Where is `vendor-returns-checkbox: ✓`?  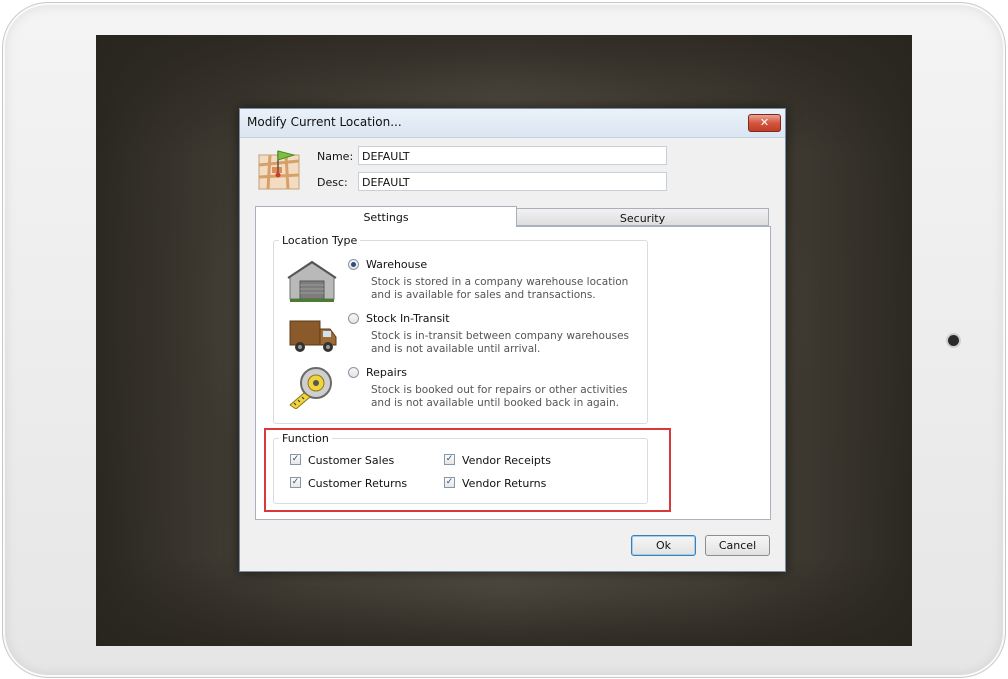
vendor-returns-checkbox: ✓ is located at coordinates (449, 482).